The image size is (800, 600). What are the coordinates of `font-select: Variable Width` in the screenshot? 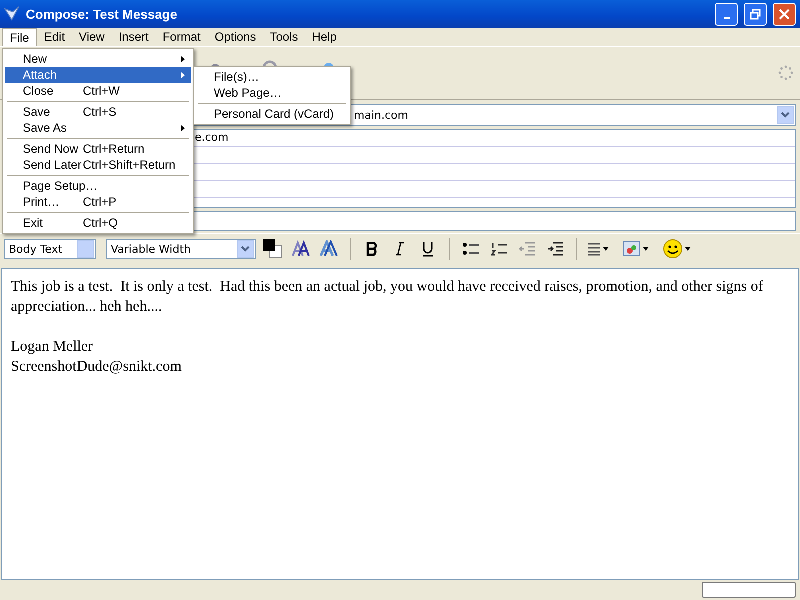 It's located at (181, 249).